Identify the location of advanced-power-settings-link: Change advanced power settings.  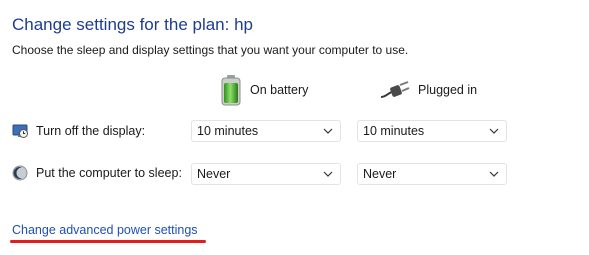
(105, 230).